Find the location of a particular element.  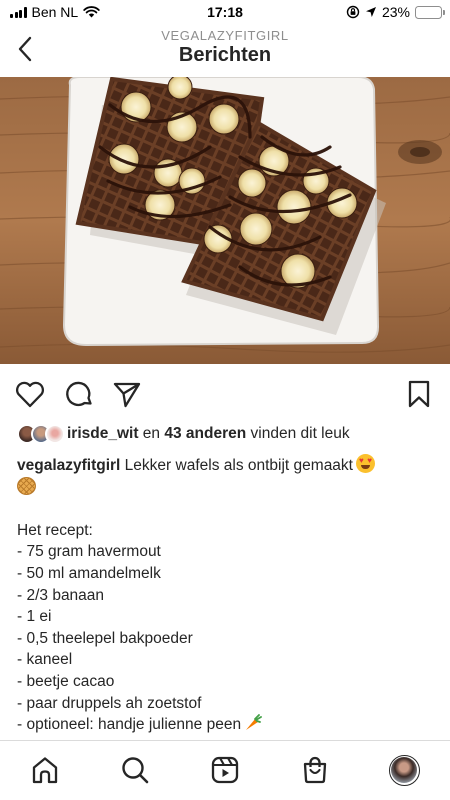

nav-reels is located at coordinates (225, 770).